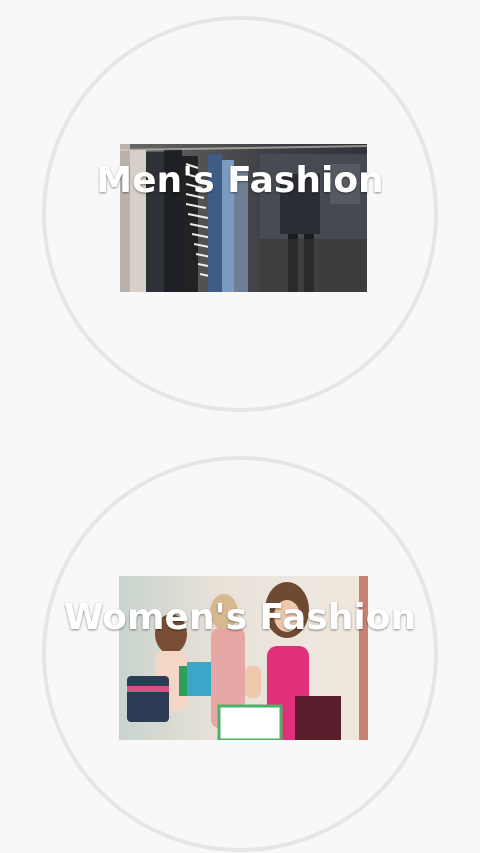 The image size is (480, 853). Describe the element at coordinates (240, 180) in the screenshot. I see `mens-fashion-label: Men's Fashion` at that location.